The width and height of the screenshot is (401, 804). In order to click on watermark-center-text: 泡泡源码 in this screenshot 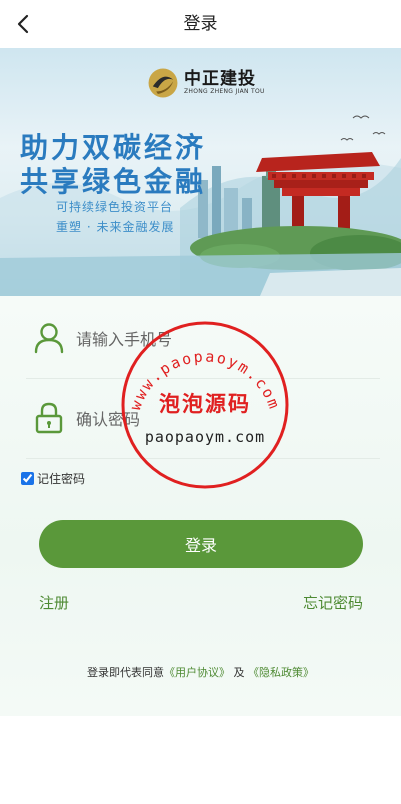, I will do `click(205, 403)`.